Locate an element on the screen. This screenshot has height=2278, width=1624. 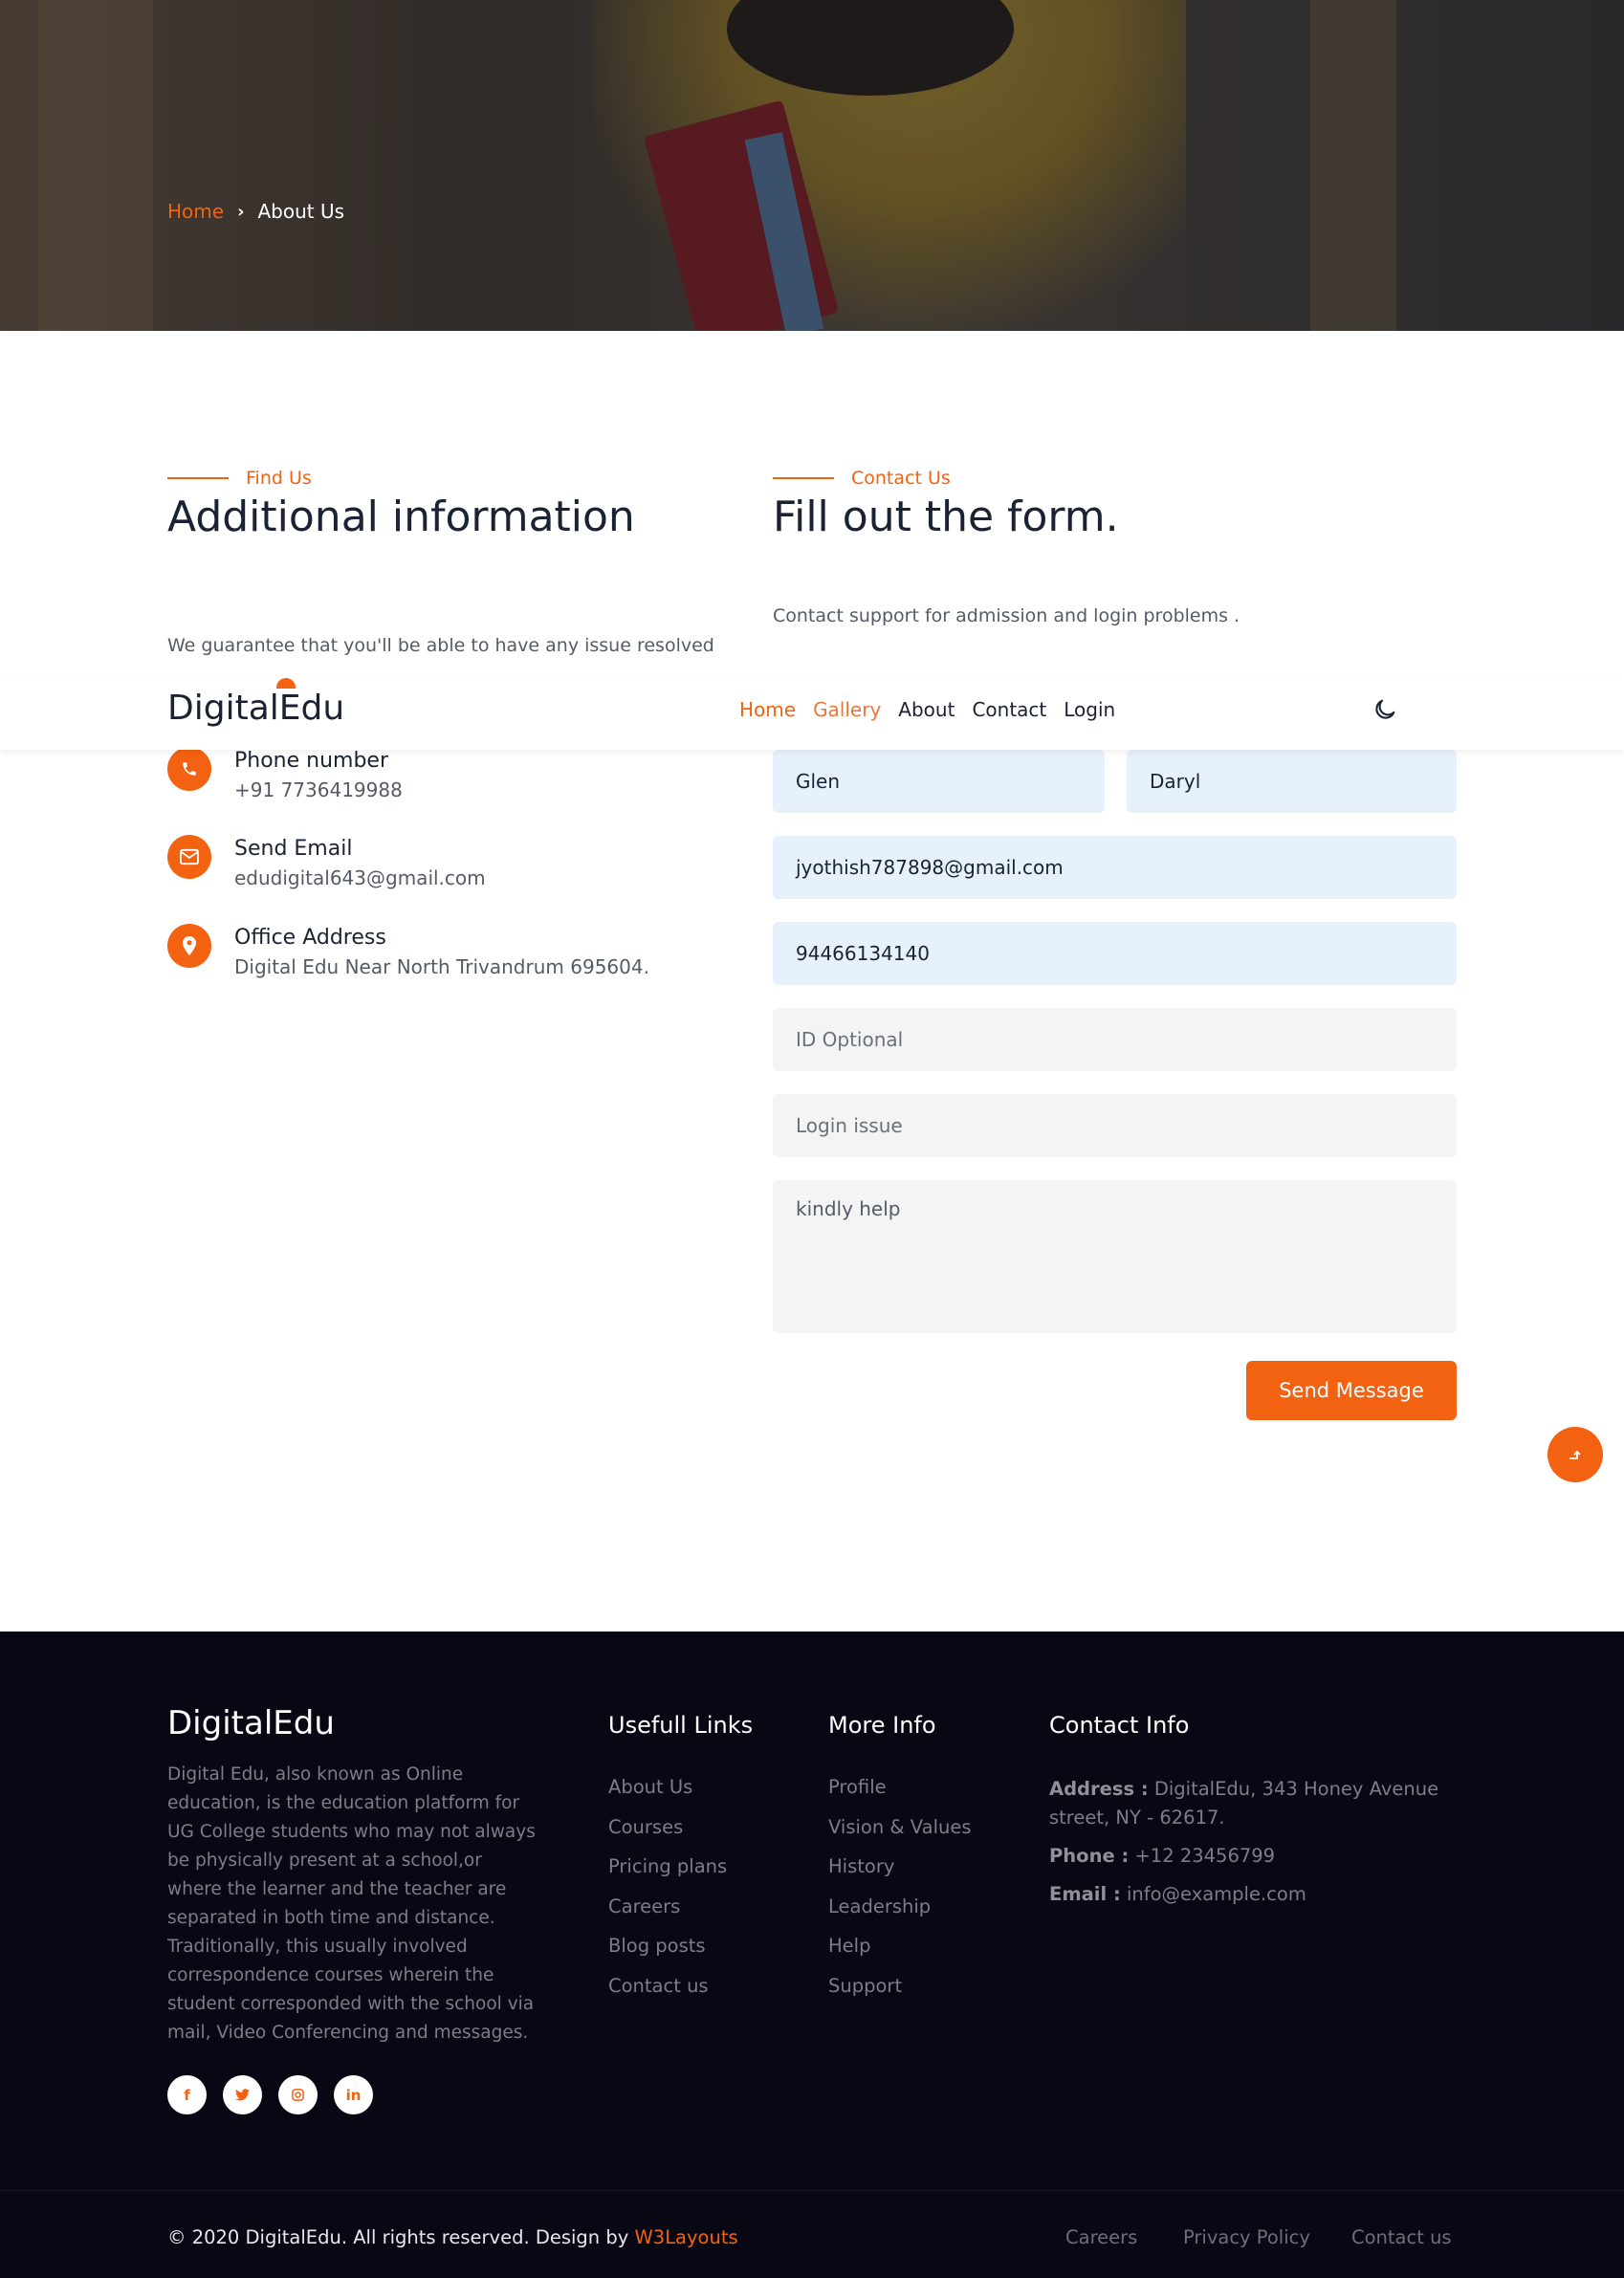
first-name-input: Glen is located at coordinates (939, 782).